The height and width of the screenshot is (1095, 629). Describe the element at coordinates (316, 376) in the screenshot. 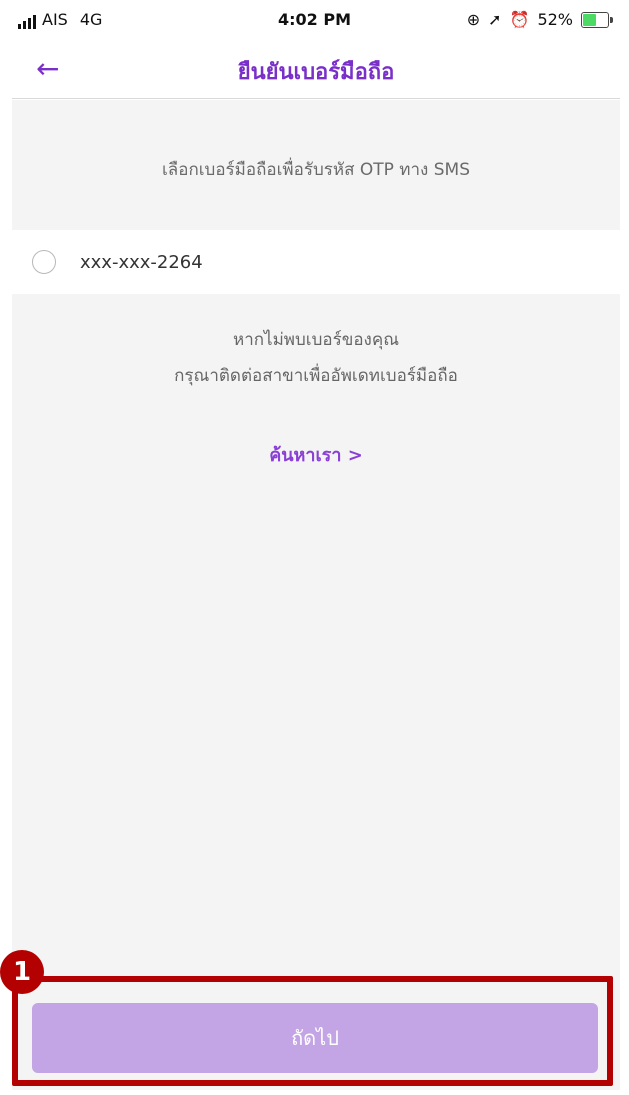

I see `not-found-line-2: กรุณาติดต่อสาขาเพื่ออัพเดทเบอร์มือถือ` at that location.